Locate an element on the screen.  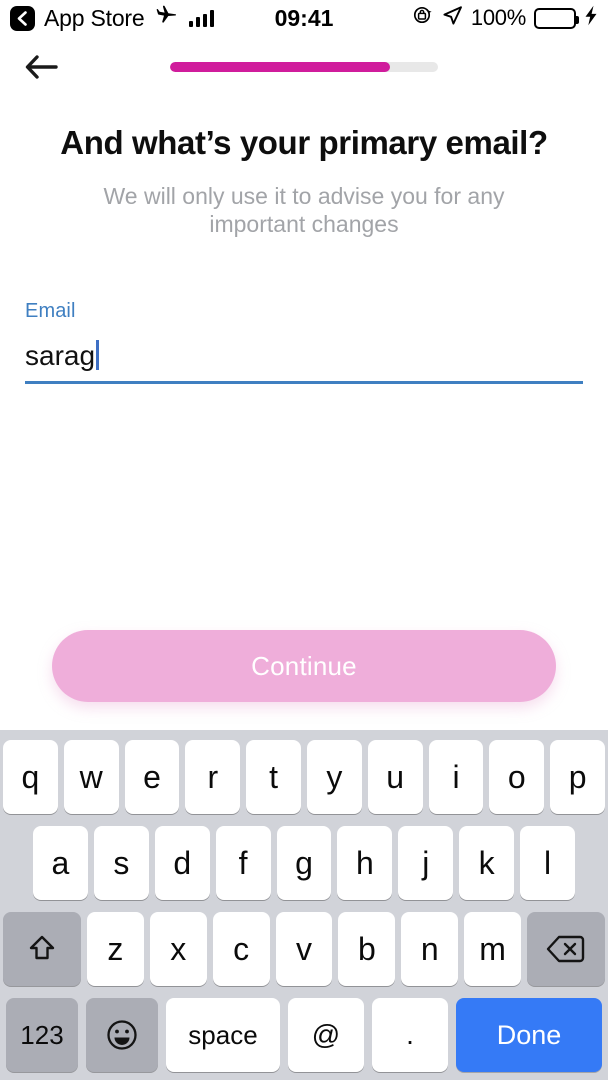
key-n: n is located at coordinates (430, 949).